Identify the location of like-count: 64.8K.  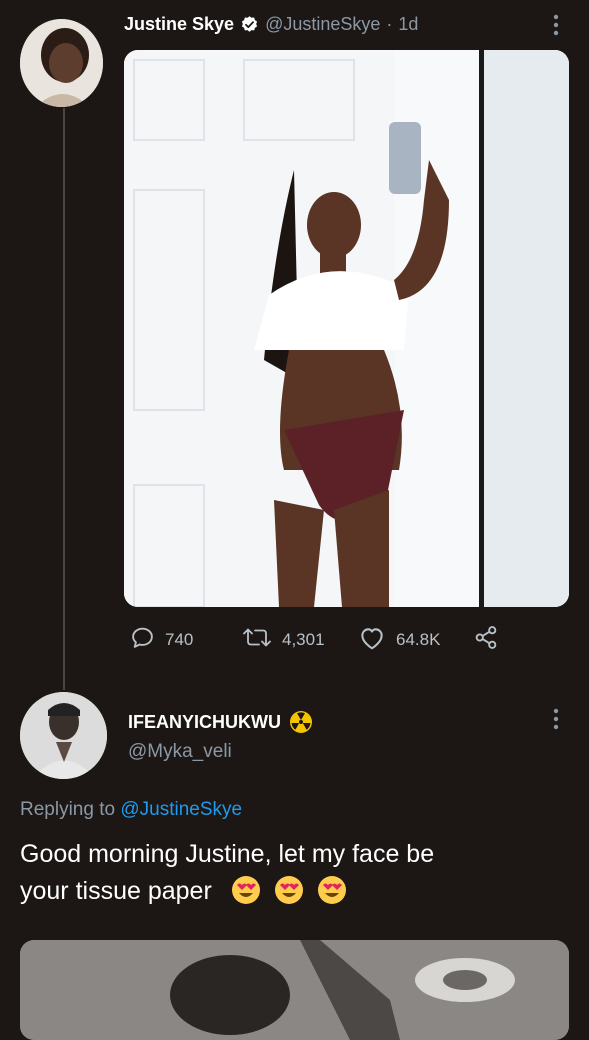
(418, 639).